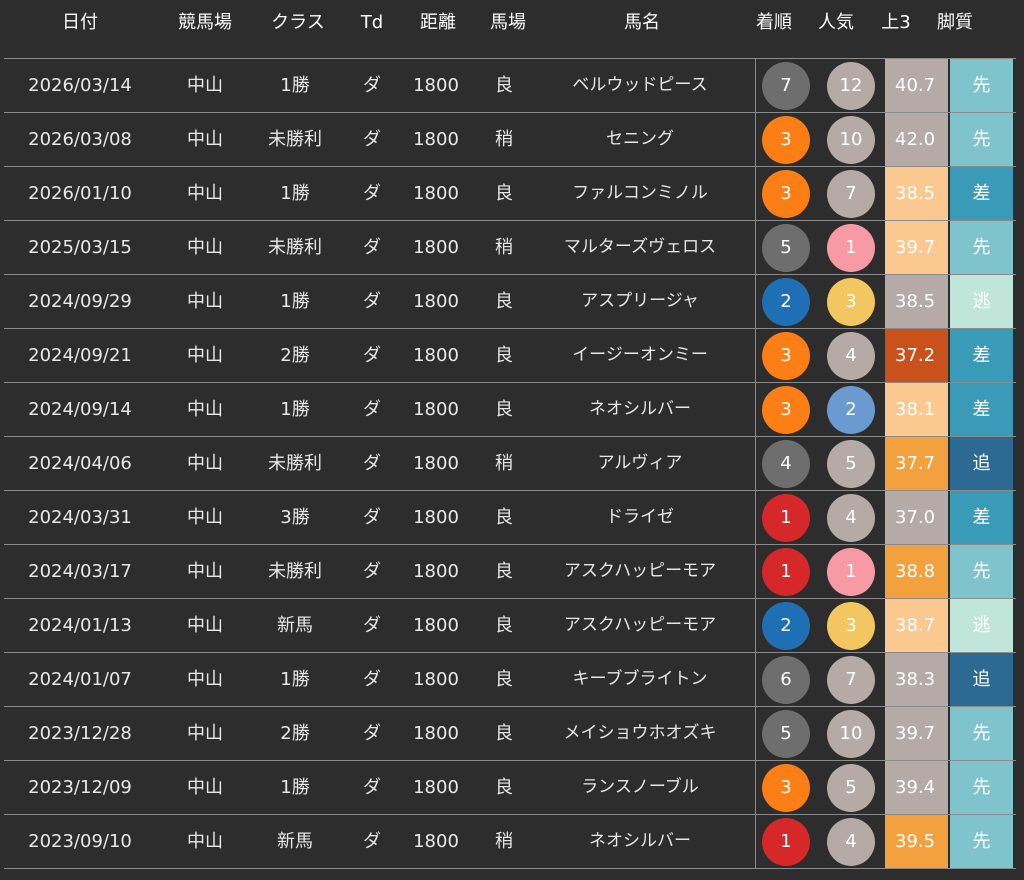 This screenshot has width=1024, height=880. I want to click on race-date: 2024/01/13, so click(80, 625).